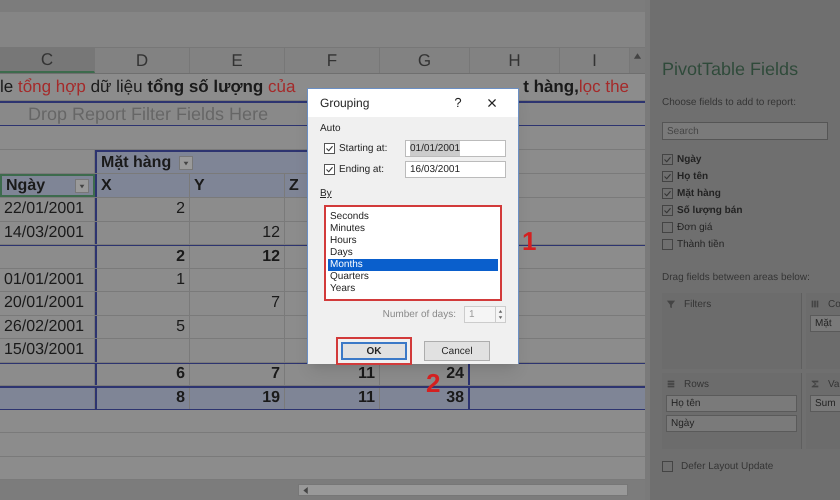 The width and height of the screenshot is (840, 500). Describe the element at coordinates (692, 177) in the screenshot. I see `field-name: Họ tên` at that location.